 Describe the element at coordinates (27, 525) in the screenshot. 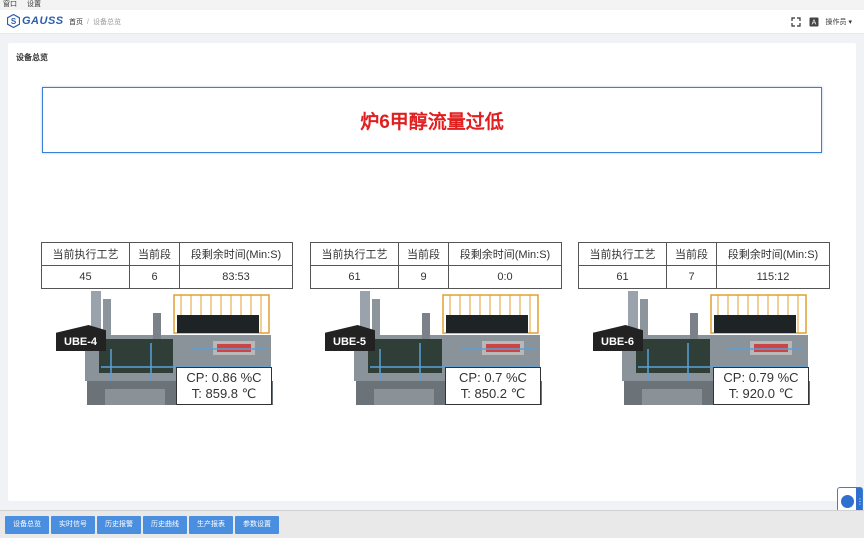

I see `nav-button-overview: 设备总览` at that location.